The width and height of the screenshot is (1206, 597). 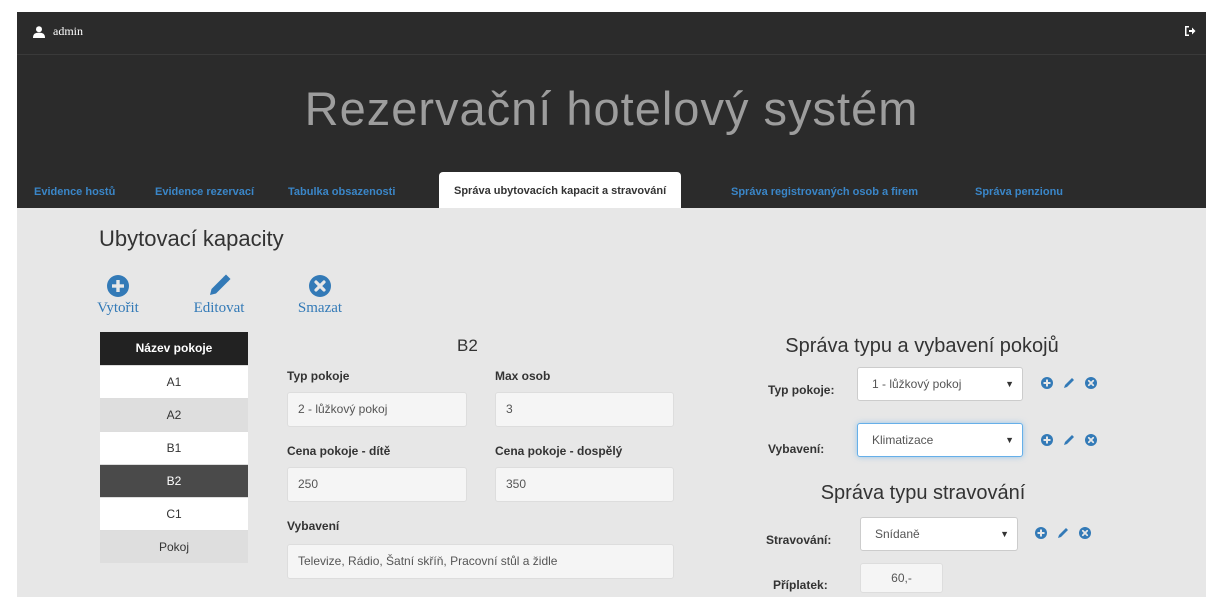 What do you see at coordinates (467, 345) in the screenshot?
I see `room-detail-title: B2` at bounding box center [467, 345].